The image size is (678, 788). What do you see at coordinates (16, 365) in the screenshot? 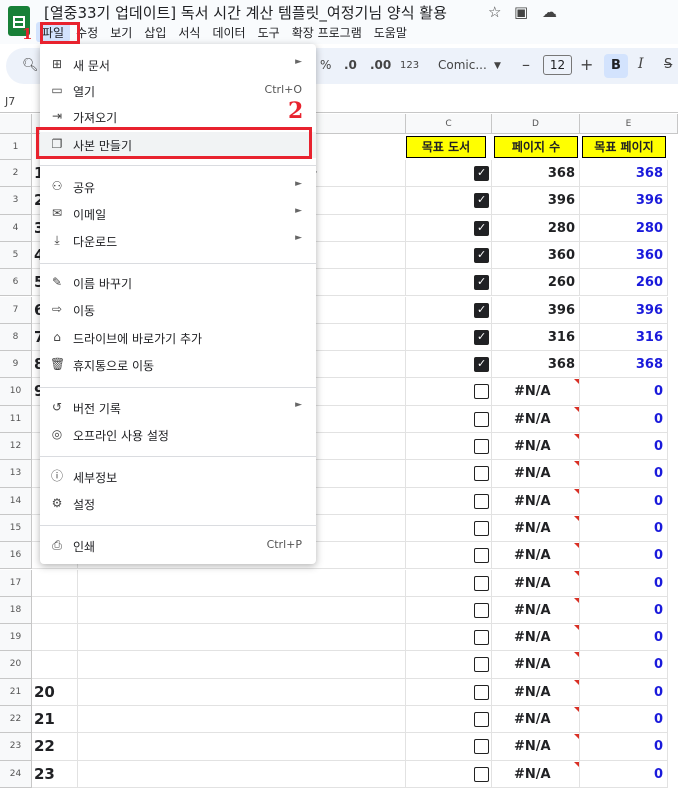
I see `row-header: 9` at bounding box center [16, 365].